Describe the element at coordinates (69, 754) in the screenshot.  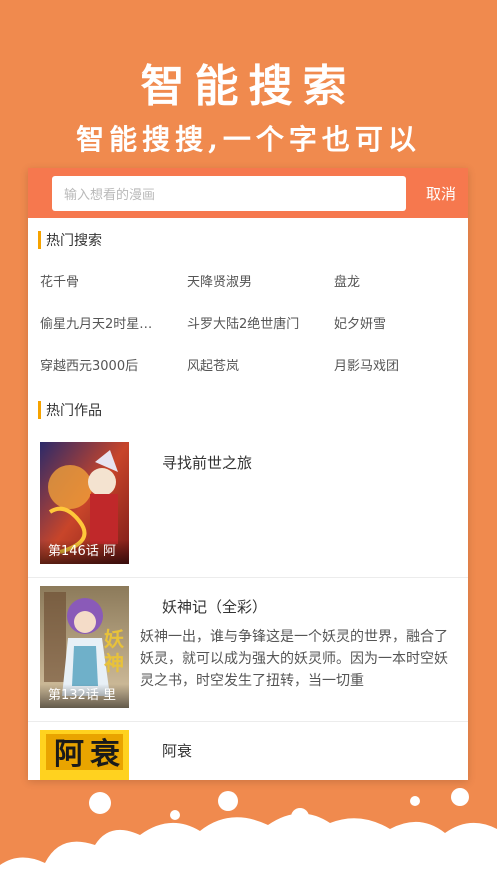
I see `svg-text: 阿` at that location.